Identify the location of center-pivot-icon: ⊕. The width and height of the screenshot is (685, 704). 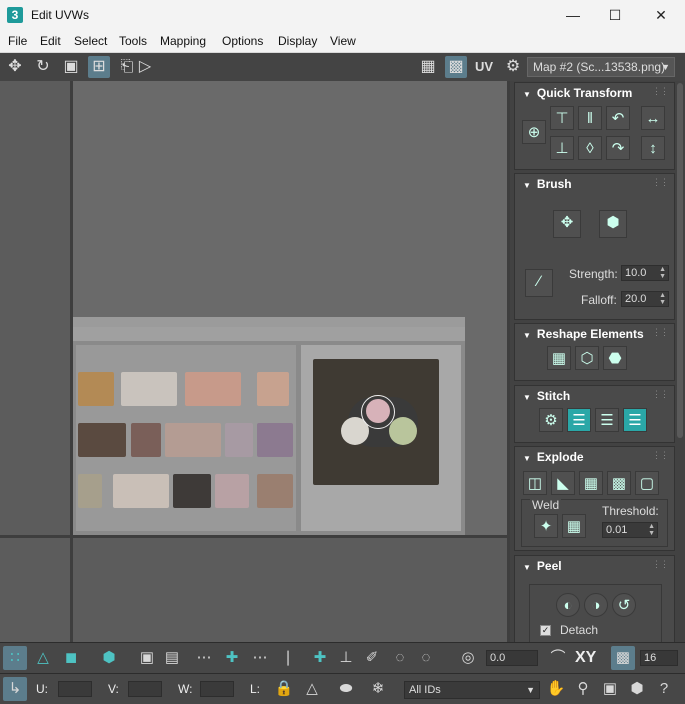
(534, 132).